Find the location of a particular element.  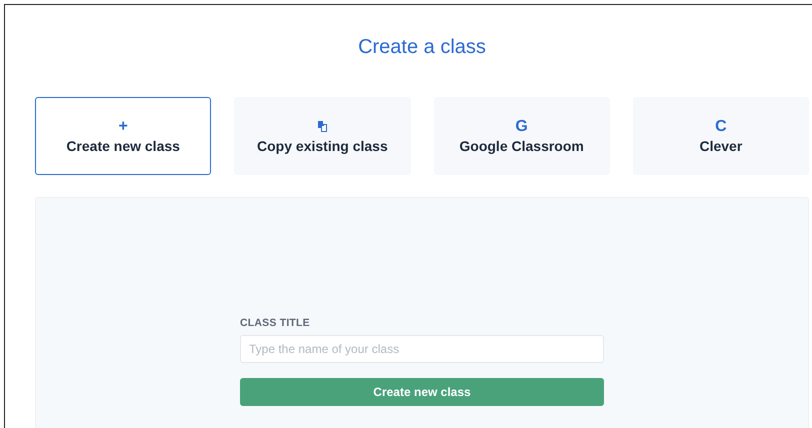

option-icon: G is located at coordinates (521, 126).